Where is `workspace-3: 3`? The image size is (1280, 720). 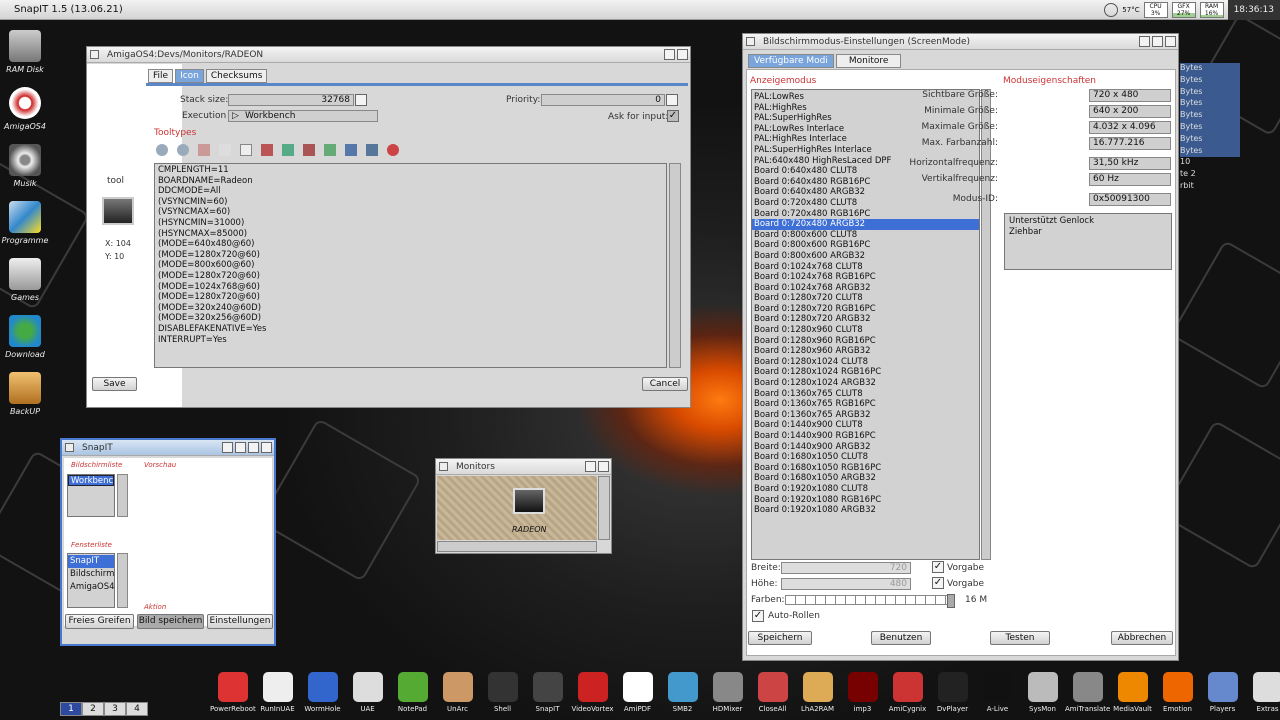 workspace-3: 3 is located at coordinates (115, 709).